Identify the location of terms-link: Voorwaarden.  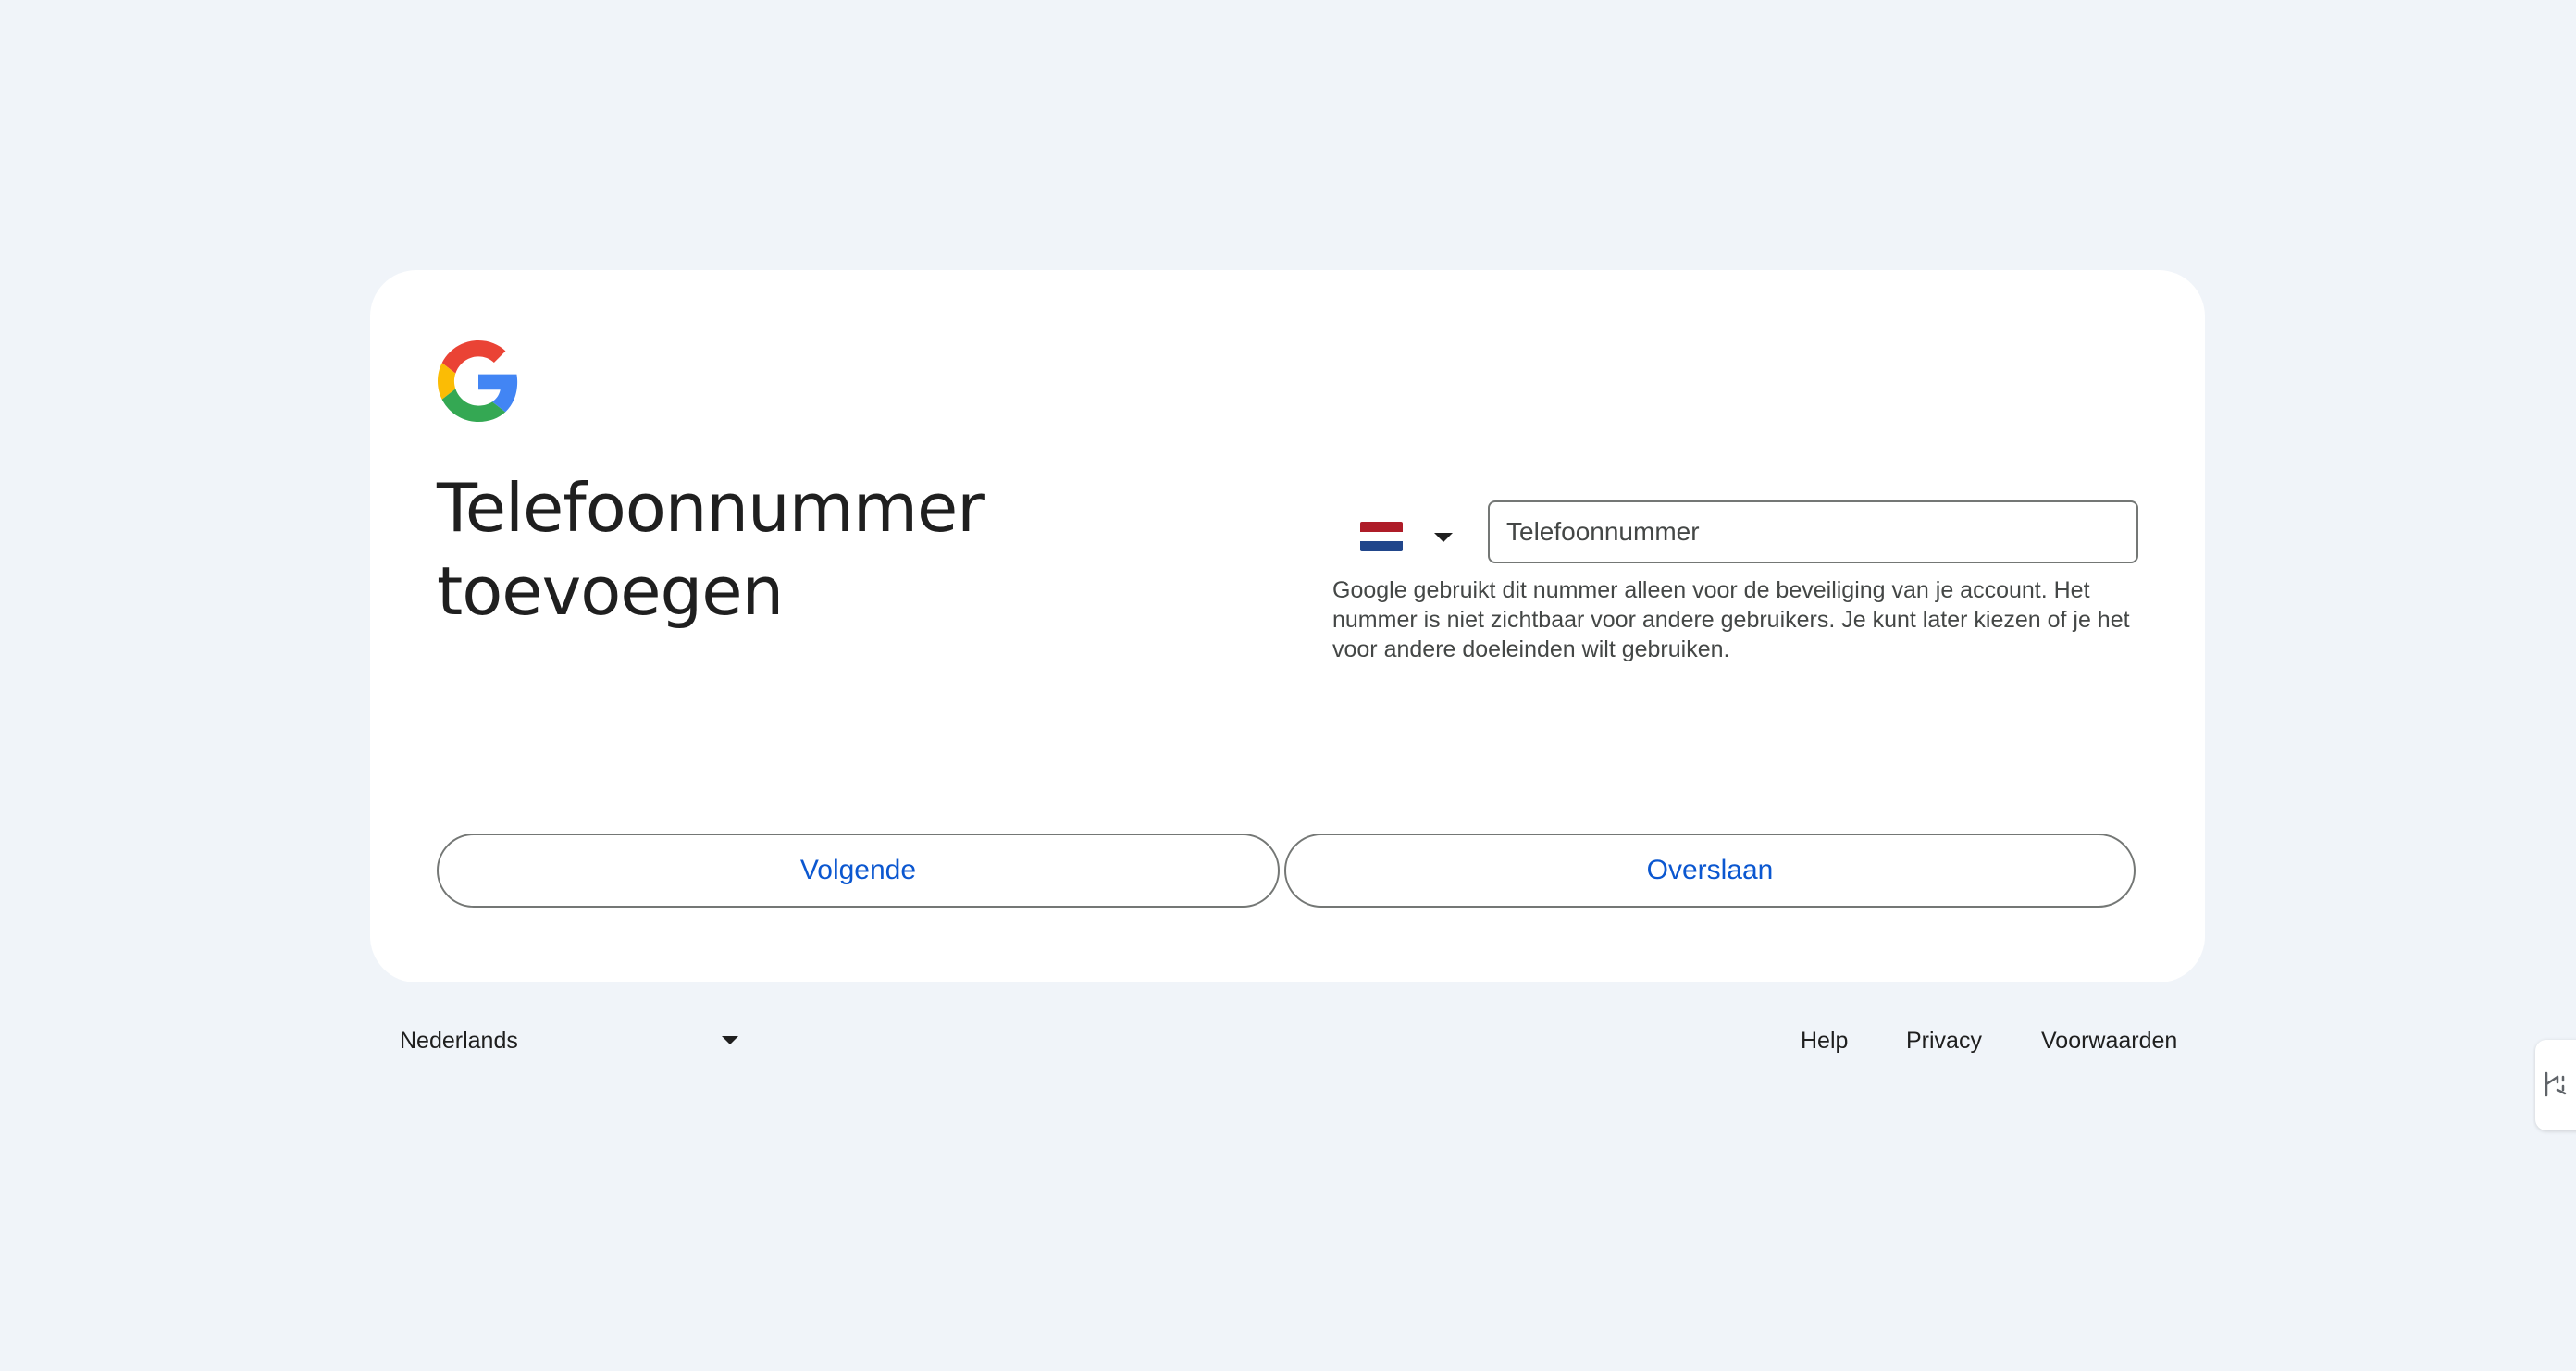
(2109, 1041).